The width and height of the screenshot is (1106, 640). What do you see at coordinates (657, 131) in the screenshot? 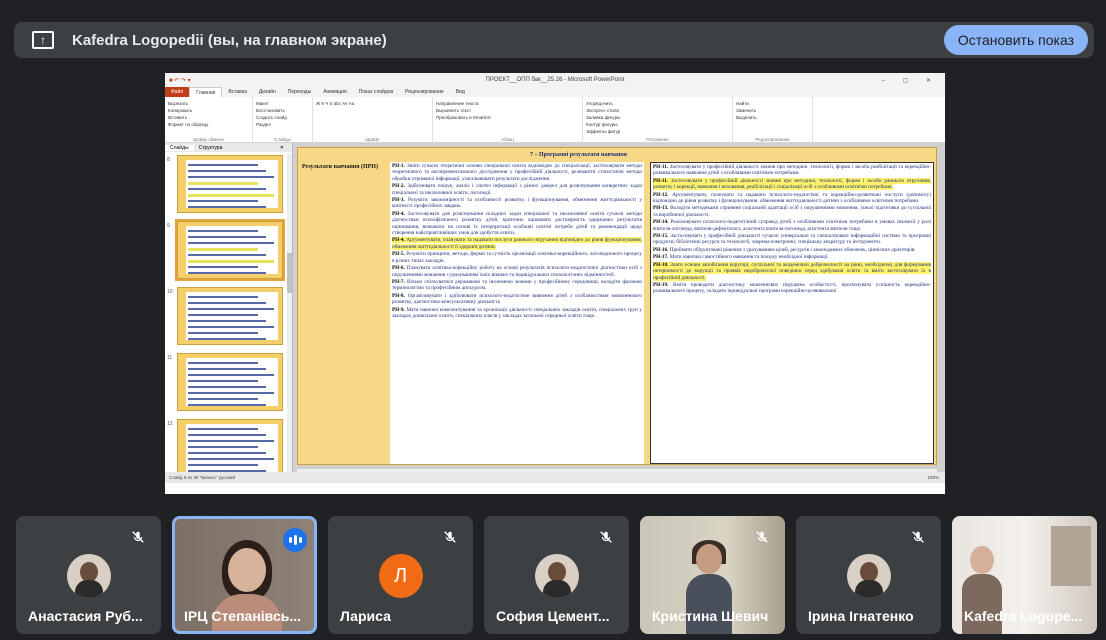
I see `ribbon-command: Эффекты фигур` at bounding box center [657, 131].